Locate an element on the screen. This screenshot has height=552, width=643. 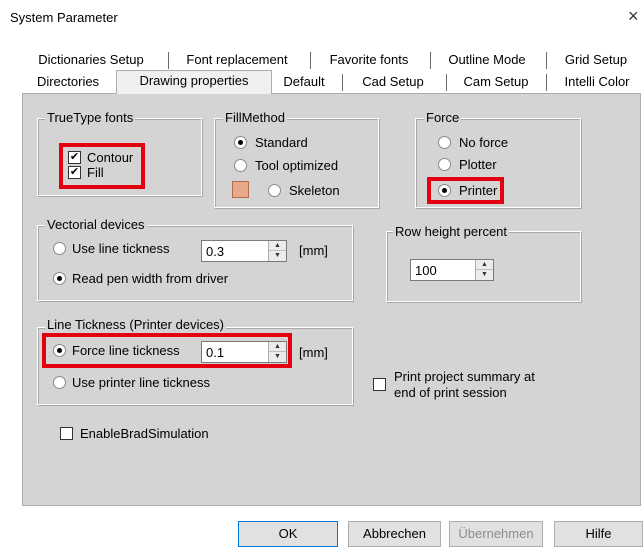
force-line-tickness-radio is located at coordinates (59, 350).